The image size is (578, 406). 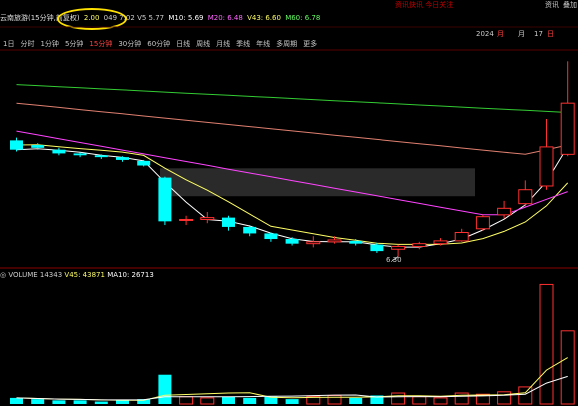 What do you see at coordinates (289, 275) in the screenshot?
I see `volume-header: ◎ VOLUME 14343 V45: 43871 MA10: 26713` at bounding box center [289, 275].